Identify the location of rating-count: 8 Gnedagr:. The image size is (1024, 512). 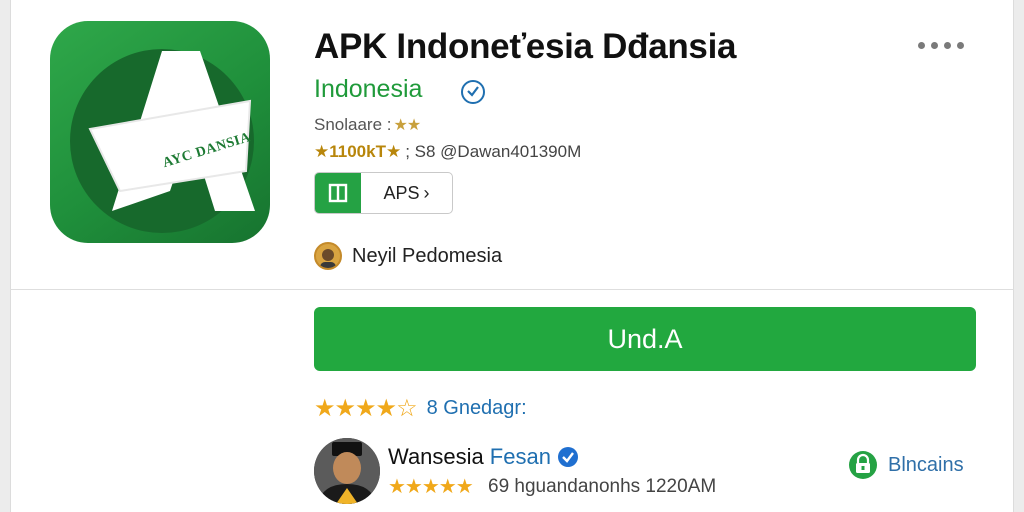
(477, 408).